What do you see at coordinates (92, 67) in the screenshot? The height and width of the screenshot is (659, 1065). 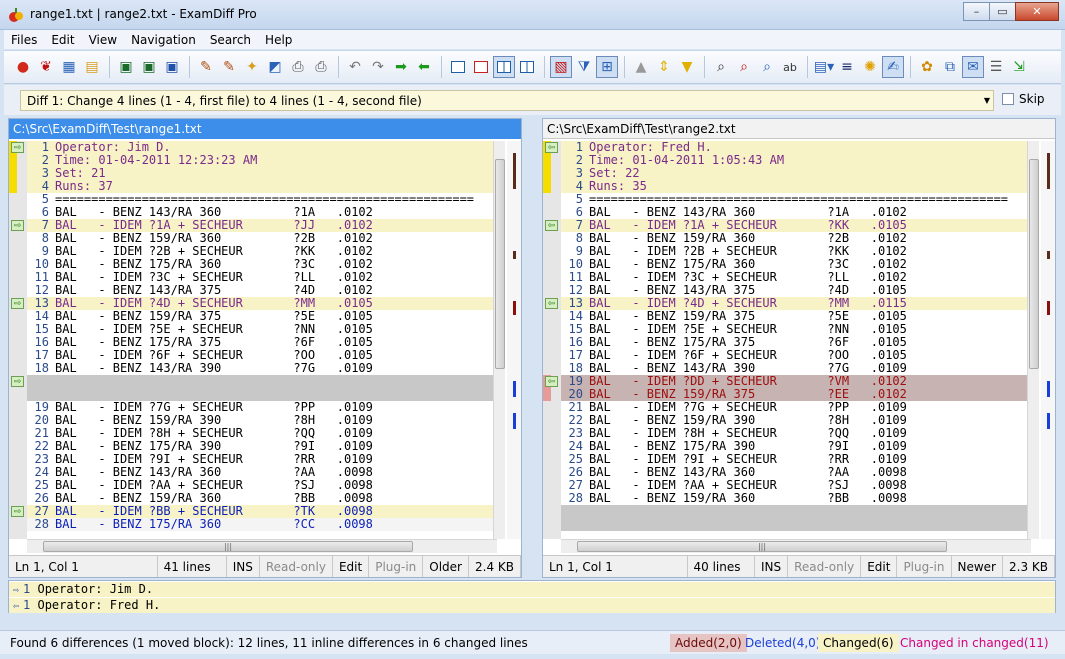 I see `open-folder-icon: ▤` at bounding box center [92, 67].